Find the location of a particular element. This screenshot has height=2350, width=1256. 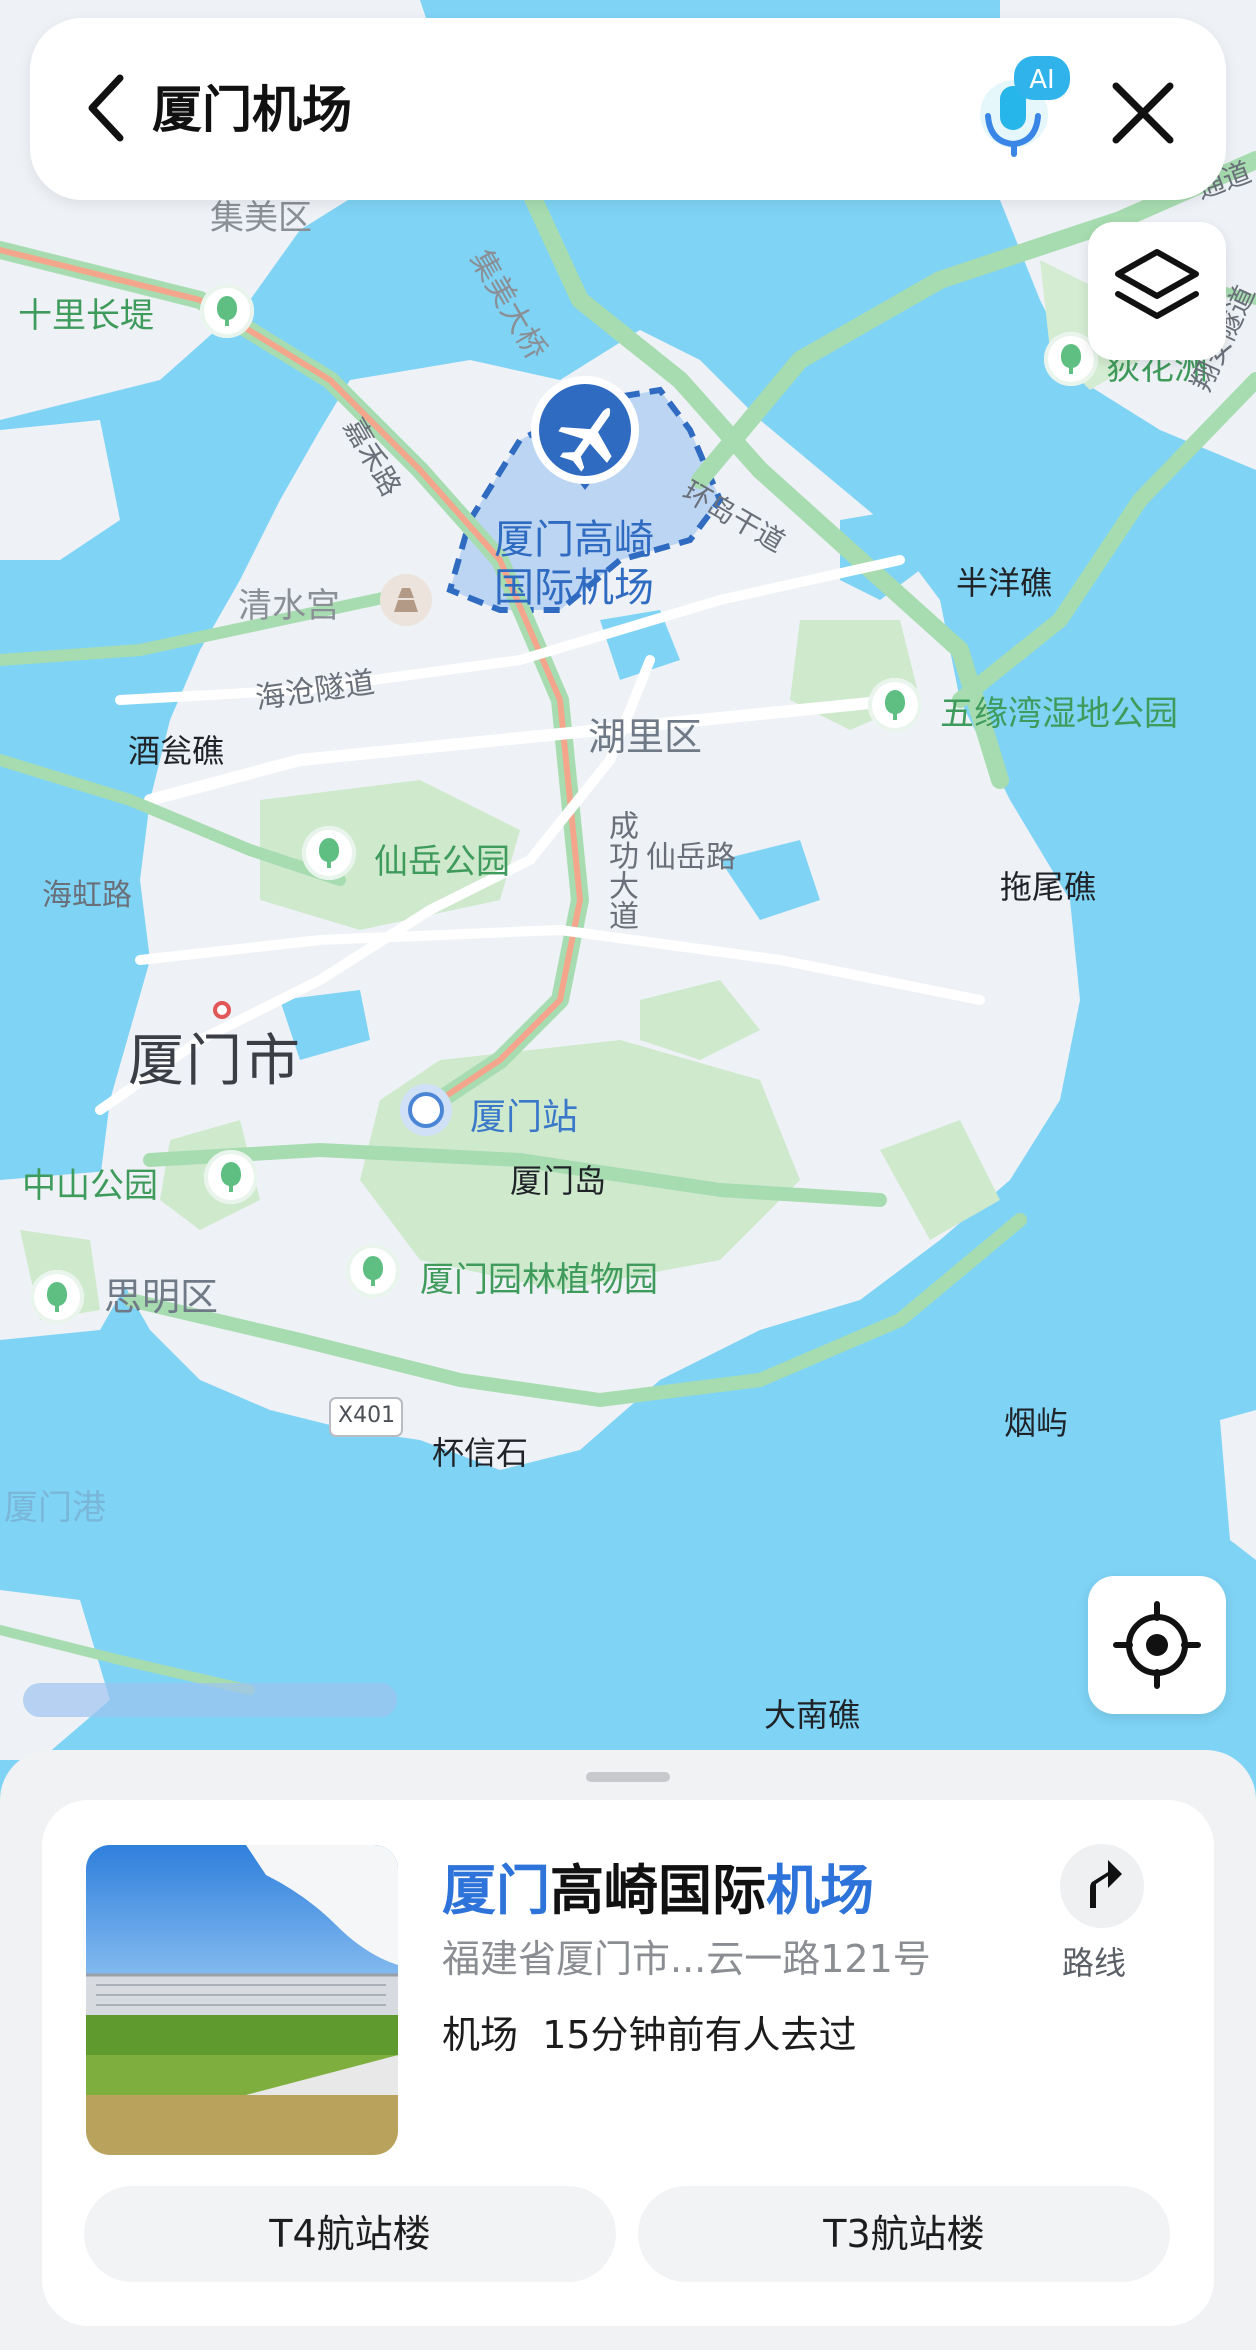

place-category: 机场 is located at coordinates (480, 2035).